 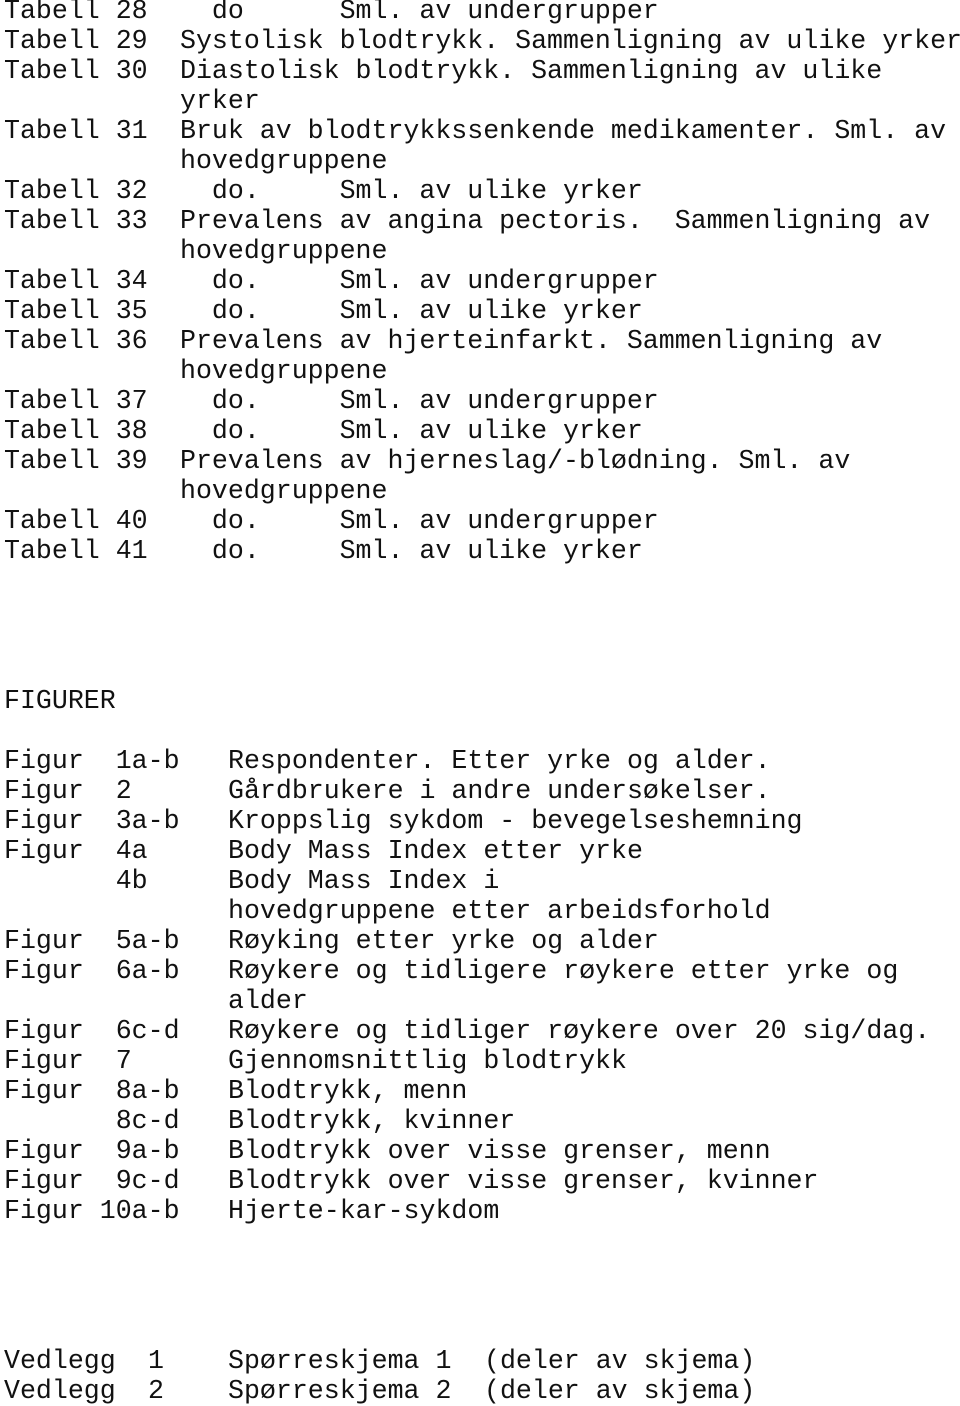 I want to click on table-entry: Tabell 40 do. Sml. av undergrupper, so click(x=482, y=521).